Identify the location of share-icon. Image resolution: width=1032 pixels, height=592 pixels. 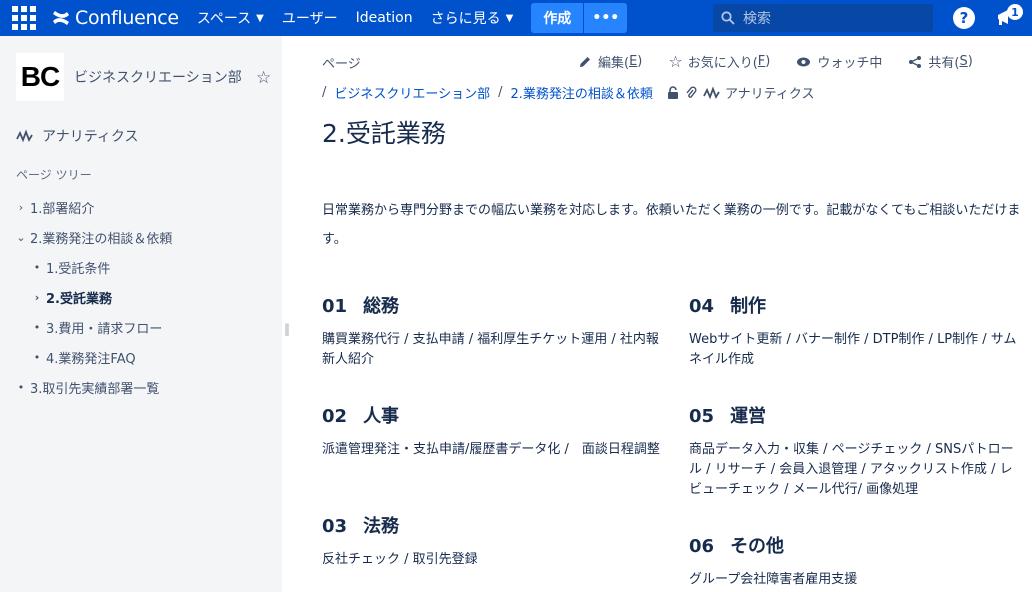
(915, 61).